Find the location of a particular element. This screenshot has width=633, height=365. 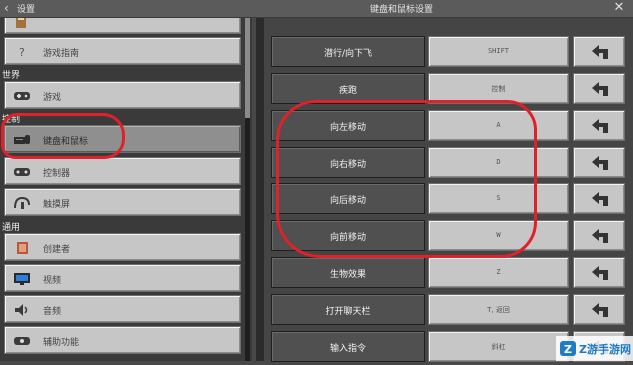

sidebar-scrollbar-thumb is located at coordinates (247, 68).